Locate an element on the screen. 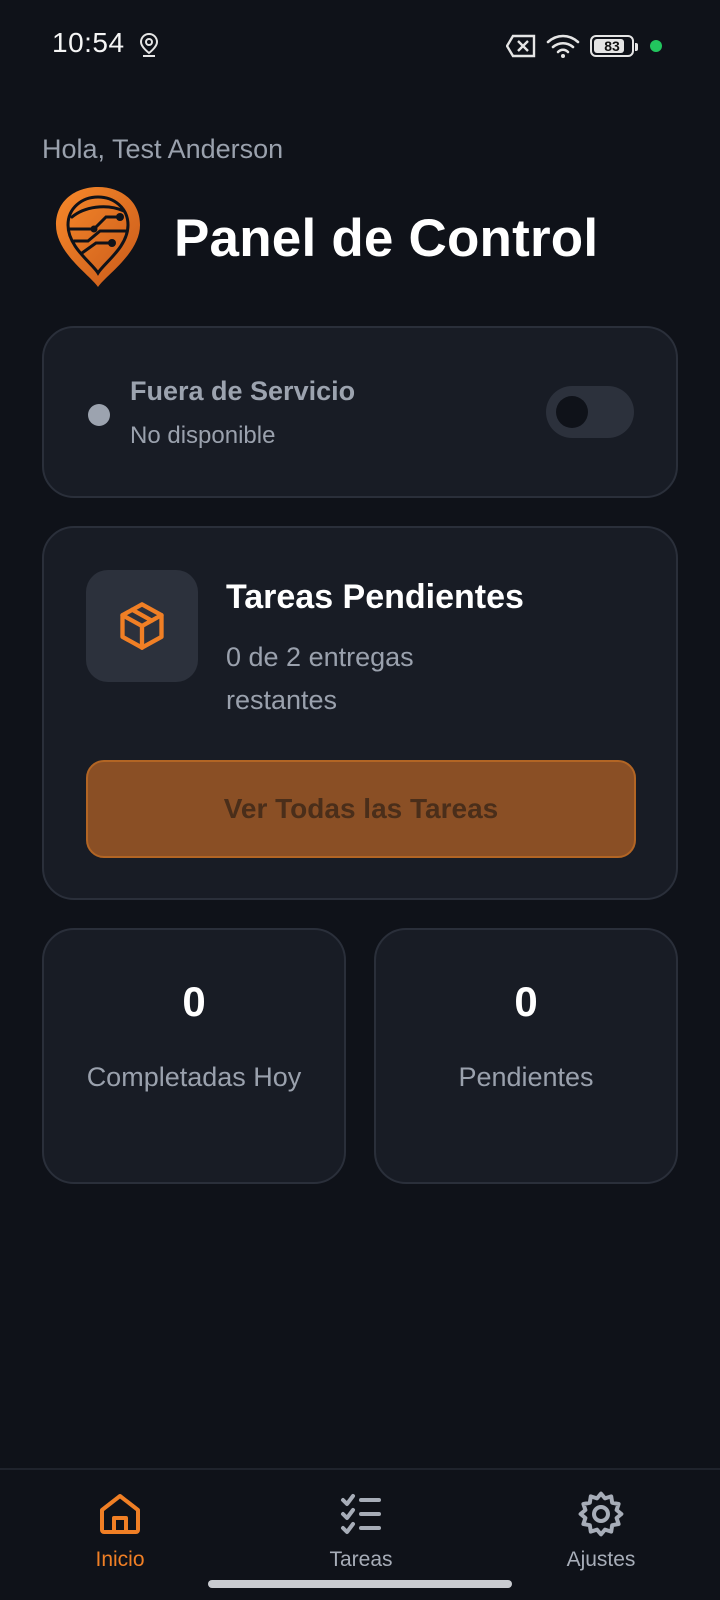 This screenshot has width=720, height=1600. location-icon is located at coordinates (149, 44).